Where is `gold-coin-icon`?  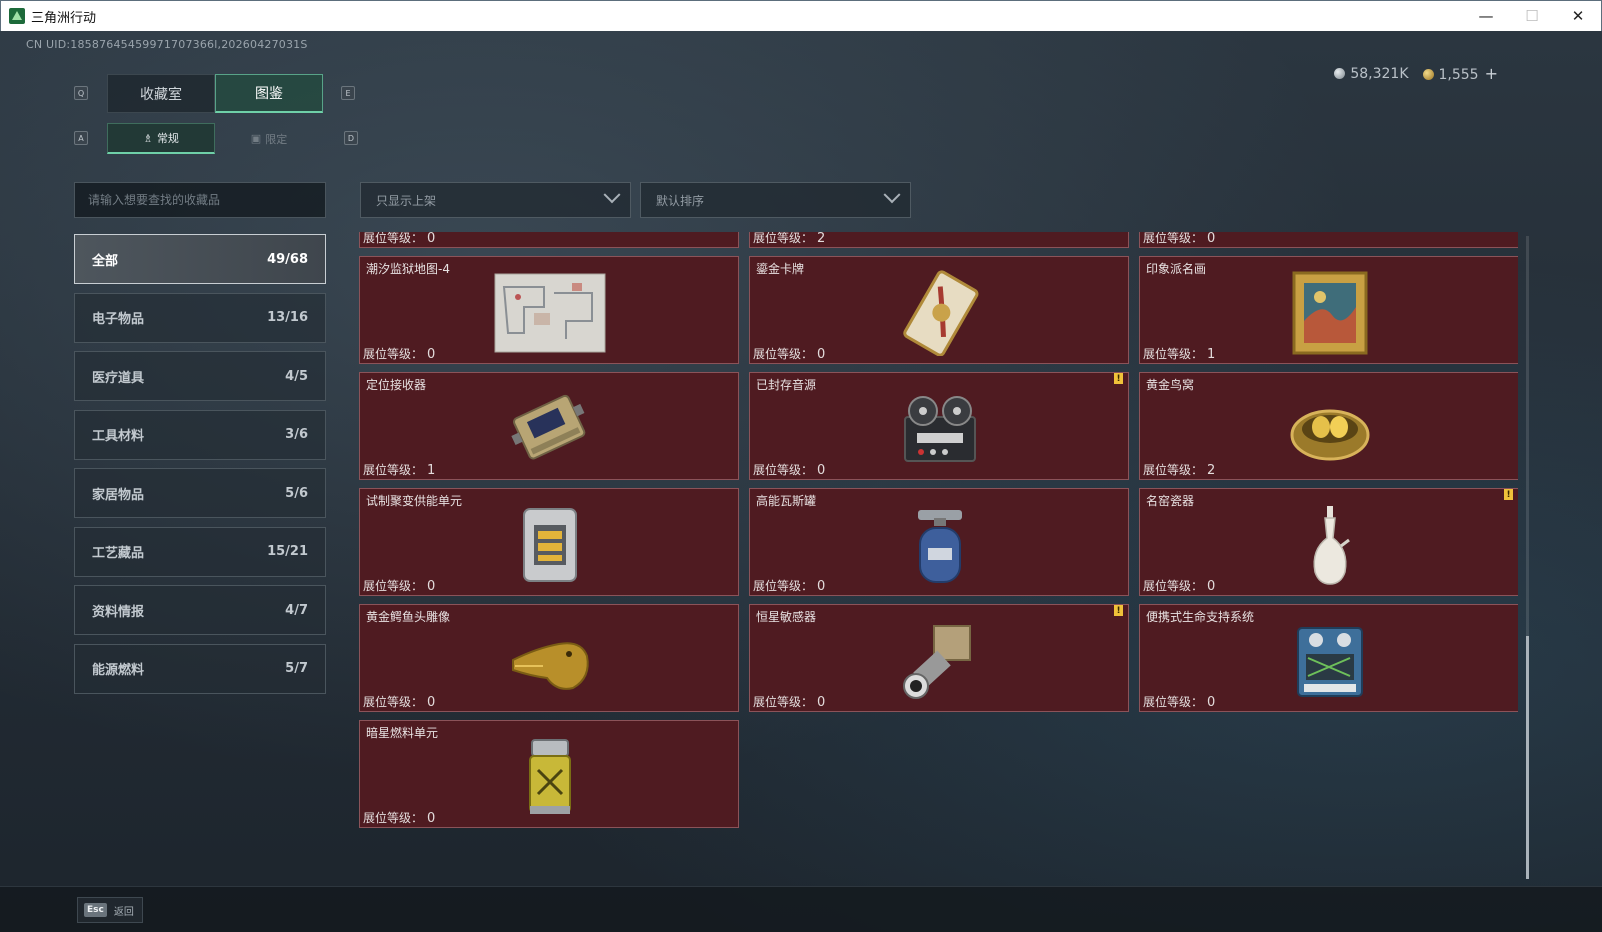 gold-coin-icon is located at coordinates (1428, 74).